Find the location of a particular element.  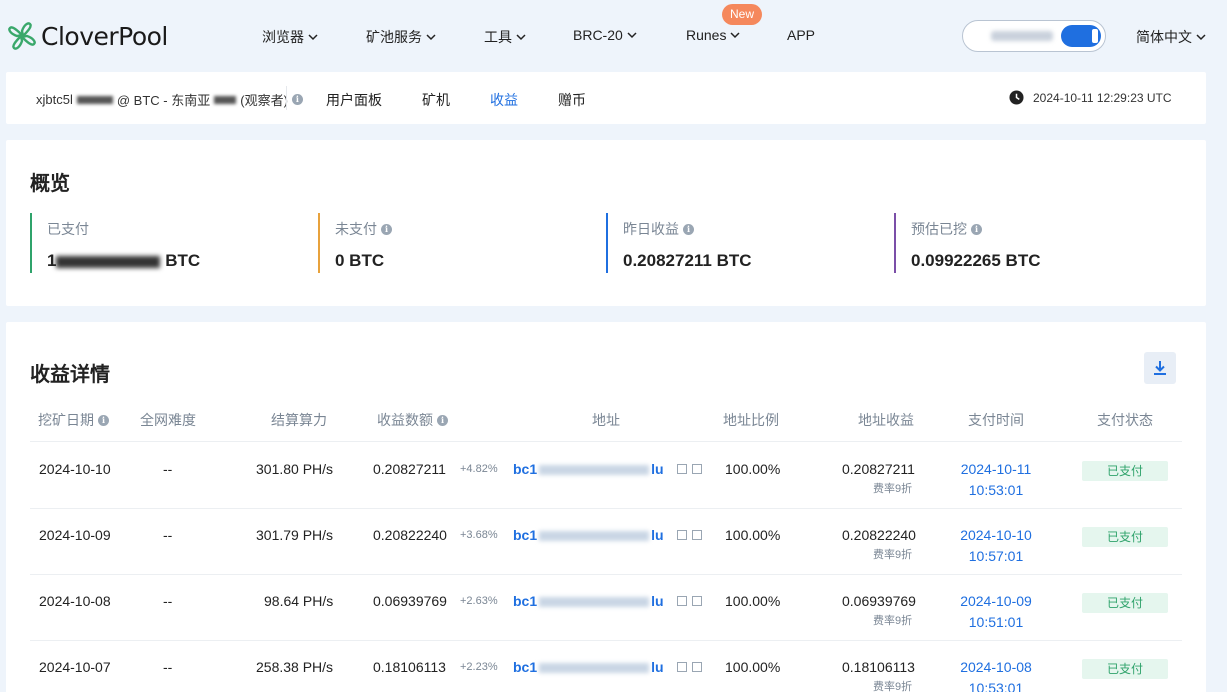

stat-value: 0 BTC is located at coordinates (360, 260).